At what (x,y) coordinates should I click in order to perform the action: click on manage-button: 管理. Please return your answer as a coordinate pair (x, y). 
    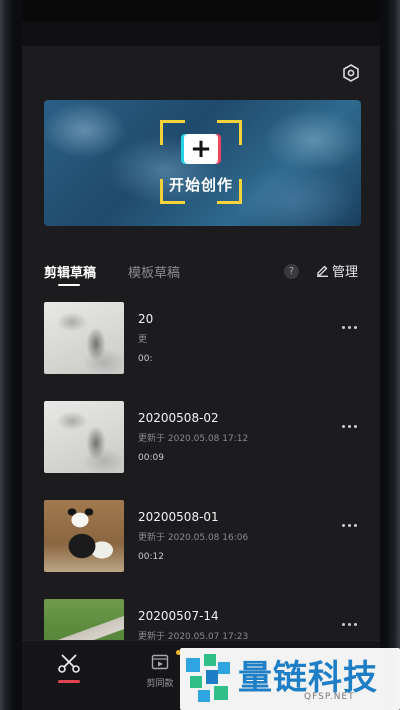
    Looking at the image, I should click on (337, 270).